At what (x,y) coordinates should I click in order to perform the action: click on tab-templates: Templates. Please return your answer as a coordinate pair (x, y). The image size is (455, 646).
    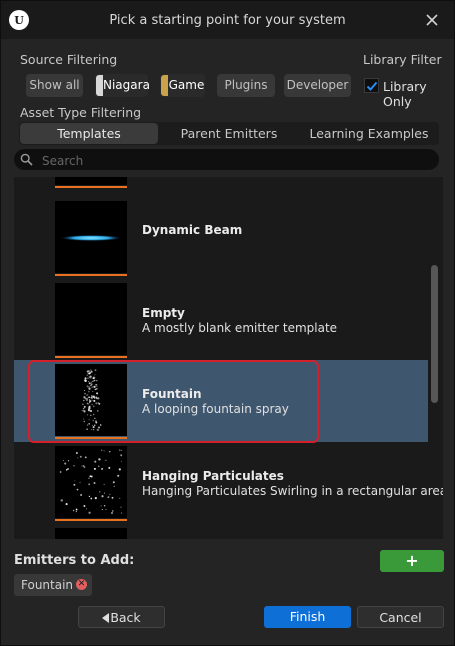
    Looking at the image, I should click on (89, 133).